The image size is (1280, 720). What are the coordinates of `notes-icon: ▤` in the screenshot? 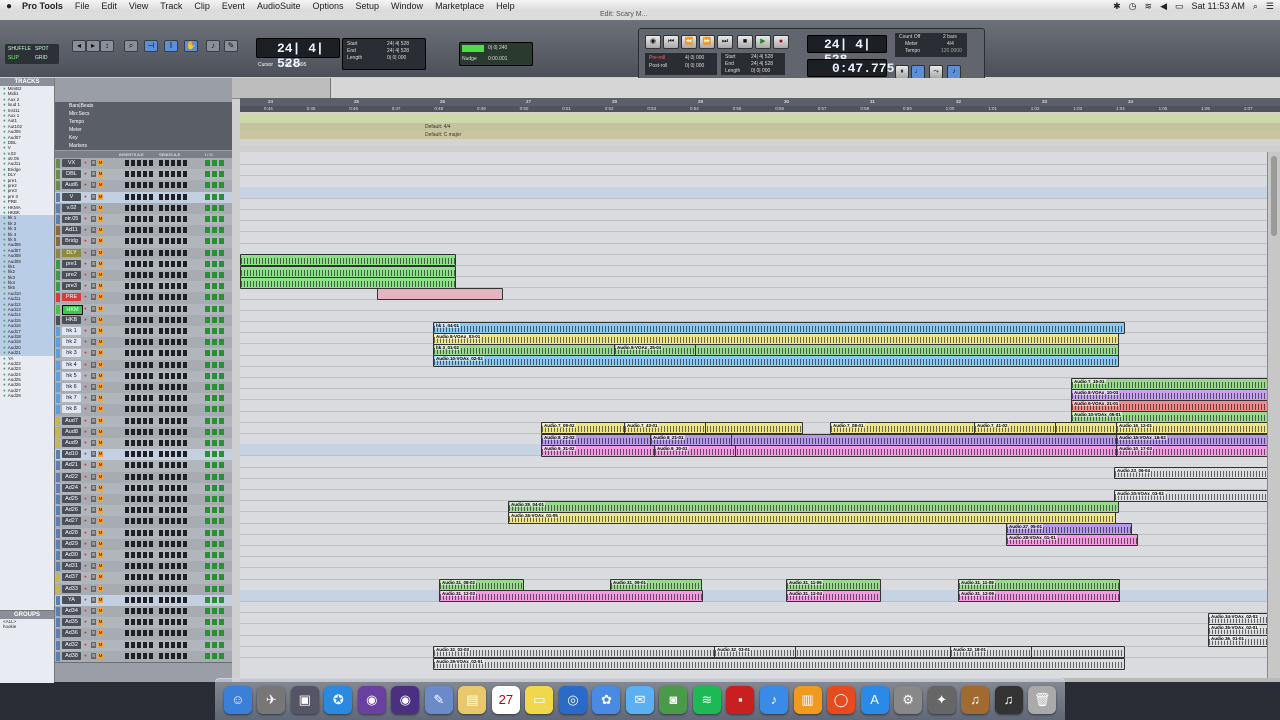 It's located at (472, 699).